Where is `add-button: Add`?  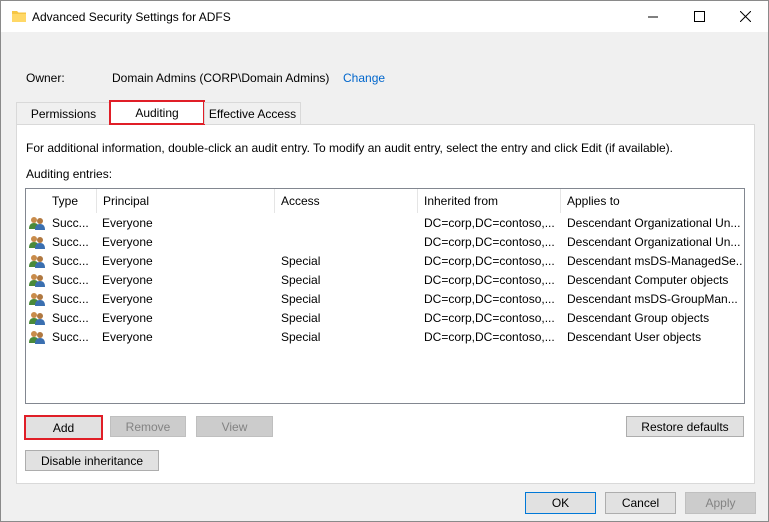
add-button: Add is located at coordinates (63, 427).